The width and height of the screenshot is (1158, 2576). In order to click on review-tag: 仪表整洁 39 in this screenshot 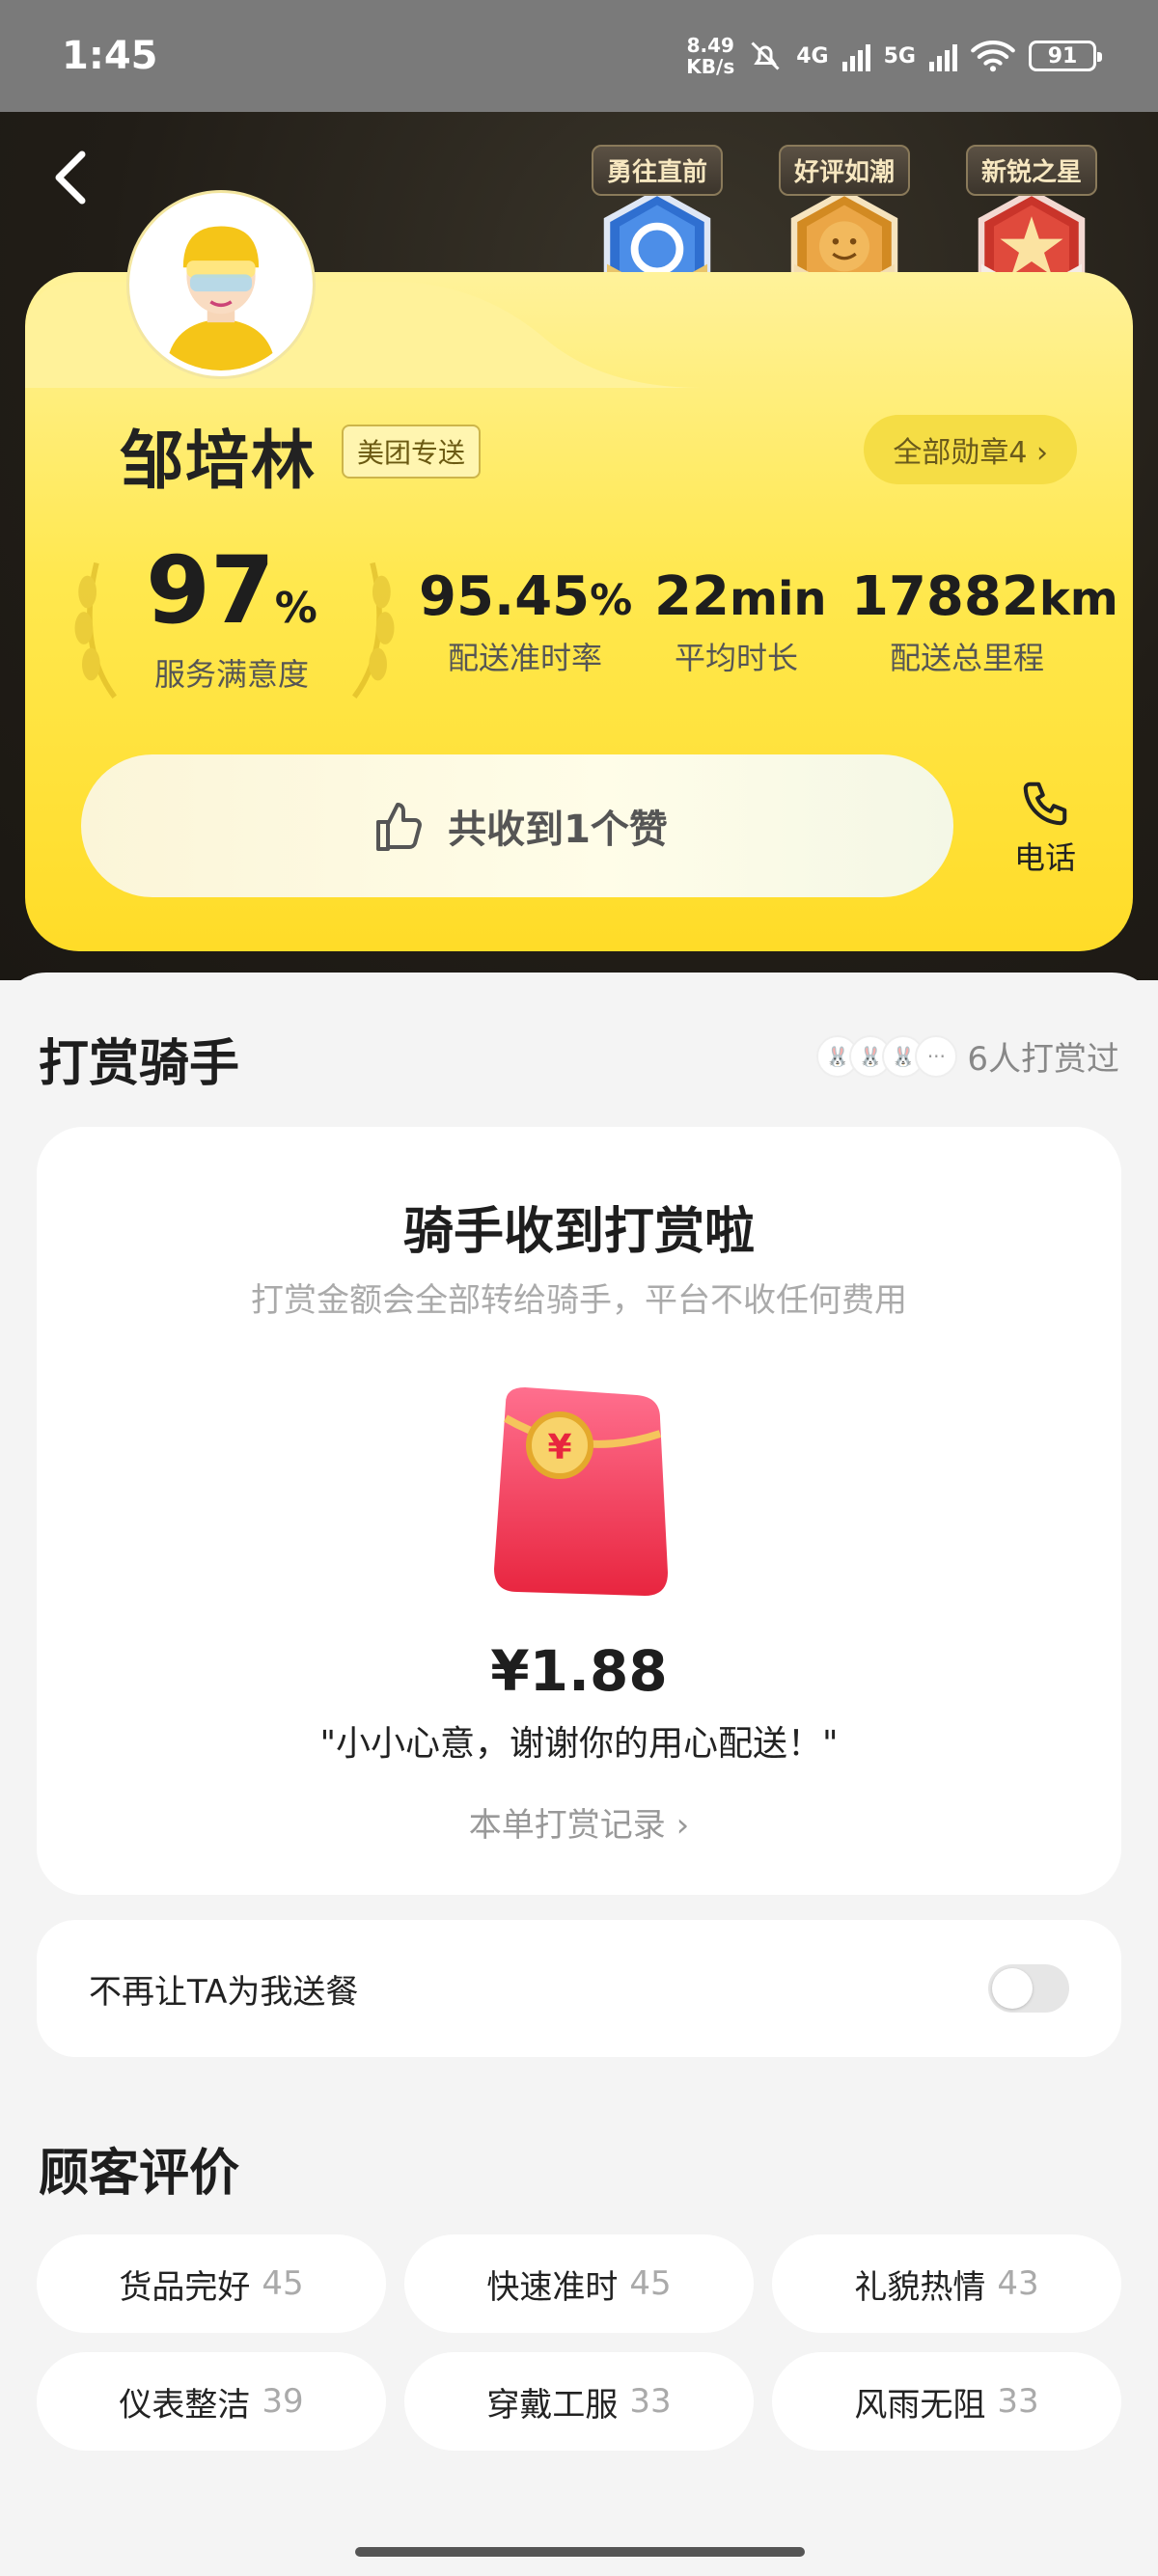, I will do `click(211, 2401)`.